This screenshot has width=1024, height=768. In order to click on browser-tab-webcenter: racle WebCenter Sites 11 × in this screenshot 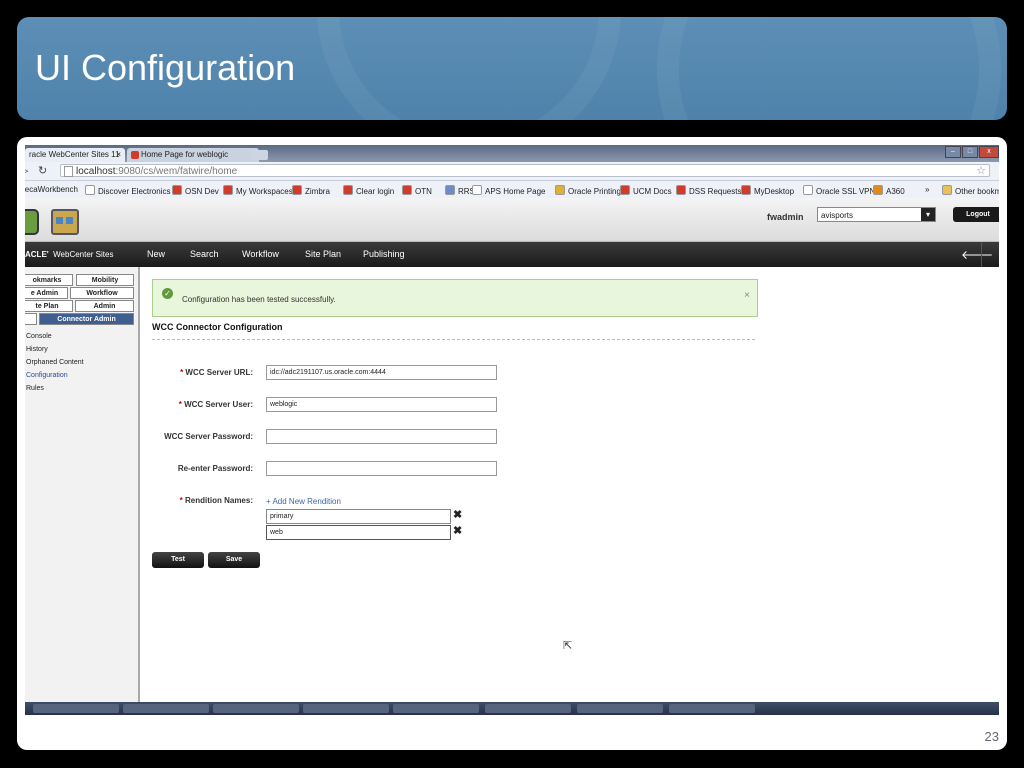, I will do `click(75, 155)`.